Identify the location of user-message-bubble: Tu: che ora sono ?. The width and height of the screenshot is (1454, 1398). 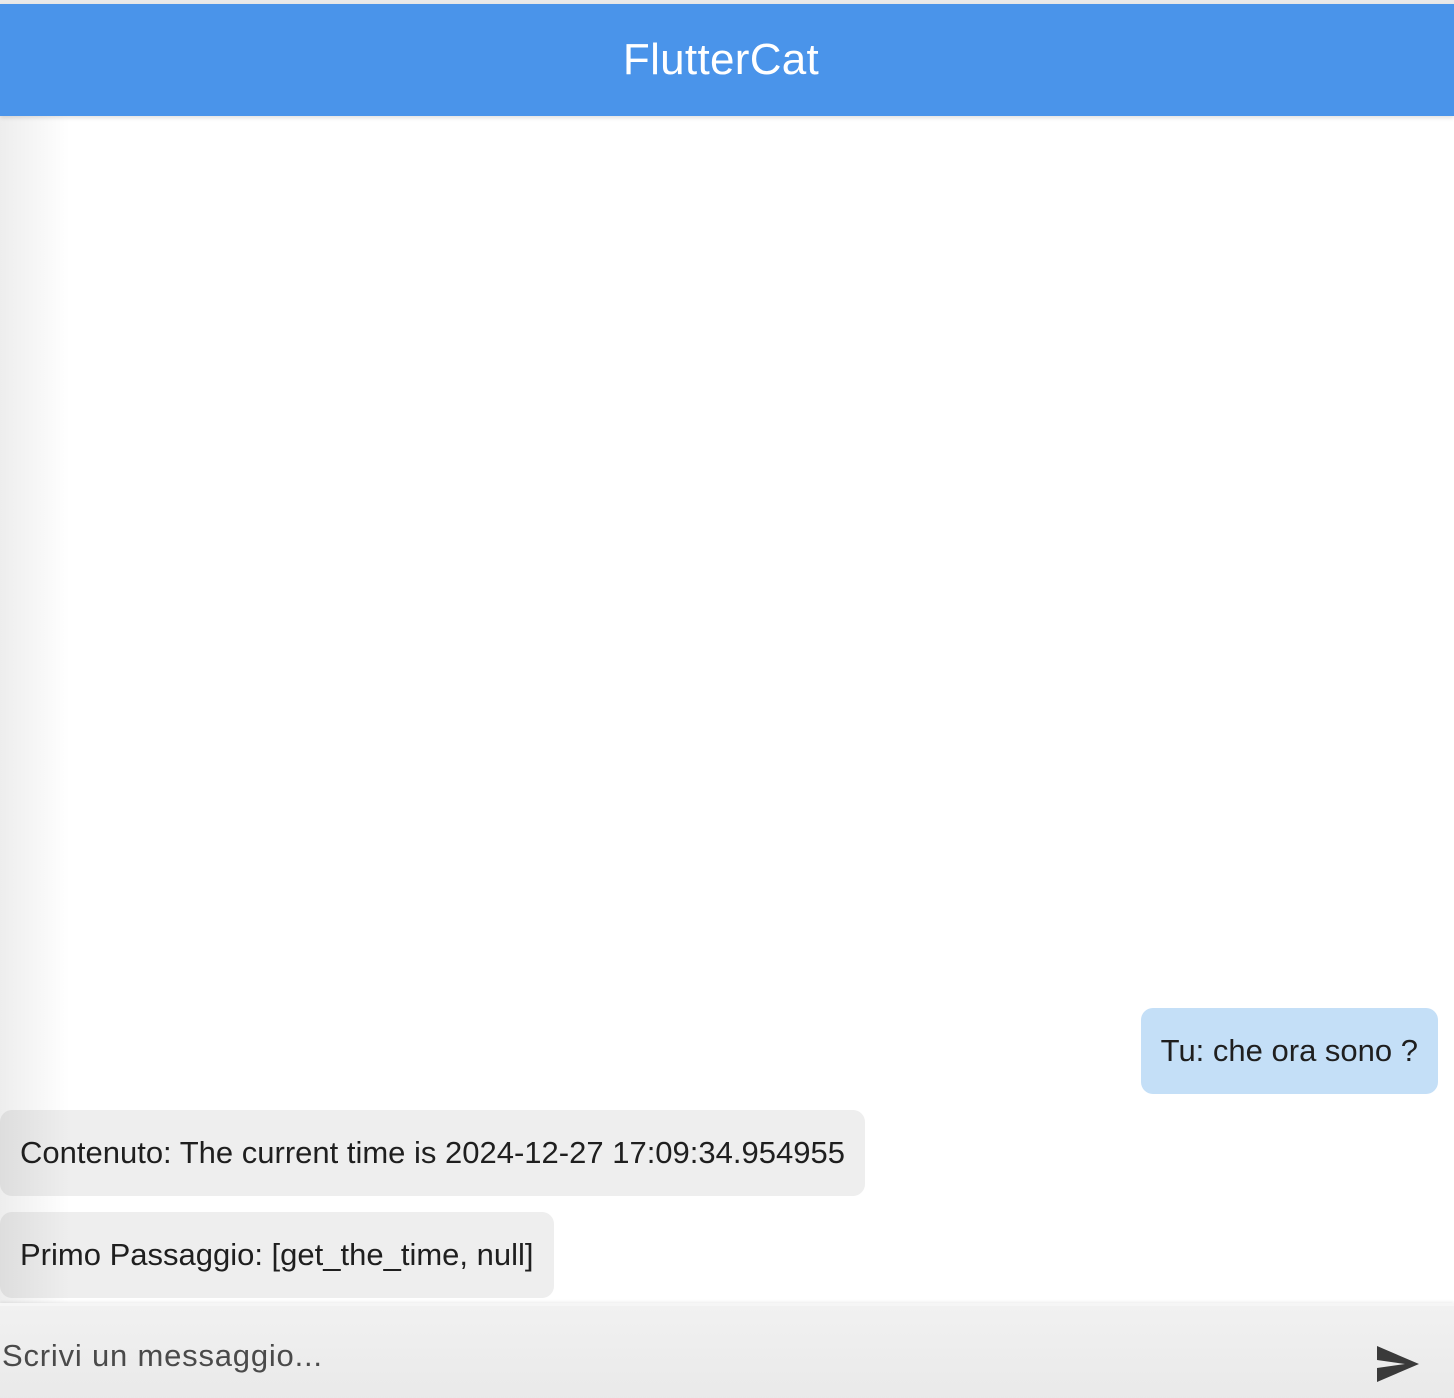
(1289, 1051).